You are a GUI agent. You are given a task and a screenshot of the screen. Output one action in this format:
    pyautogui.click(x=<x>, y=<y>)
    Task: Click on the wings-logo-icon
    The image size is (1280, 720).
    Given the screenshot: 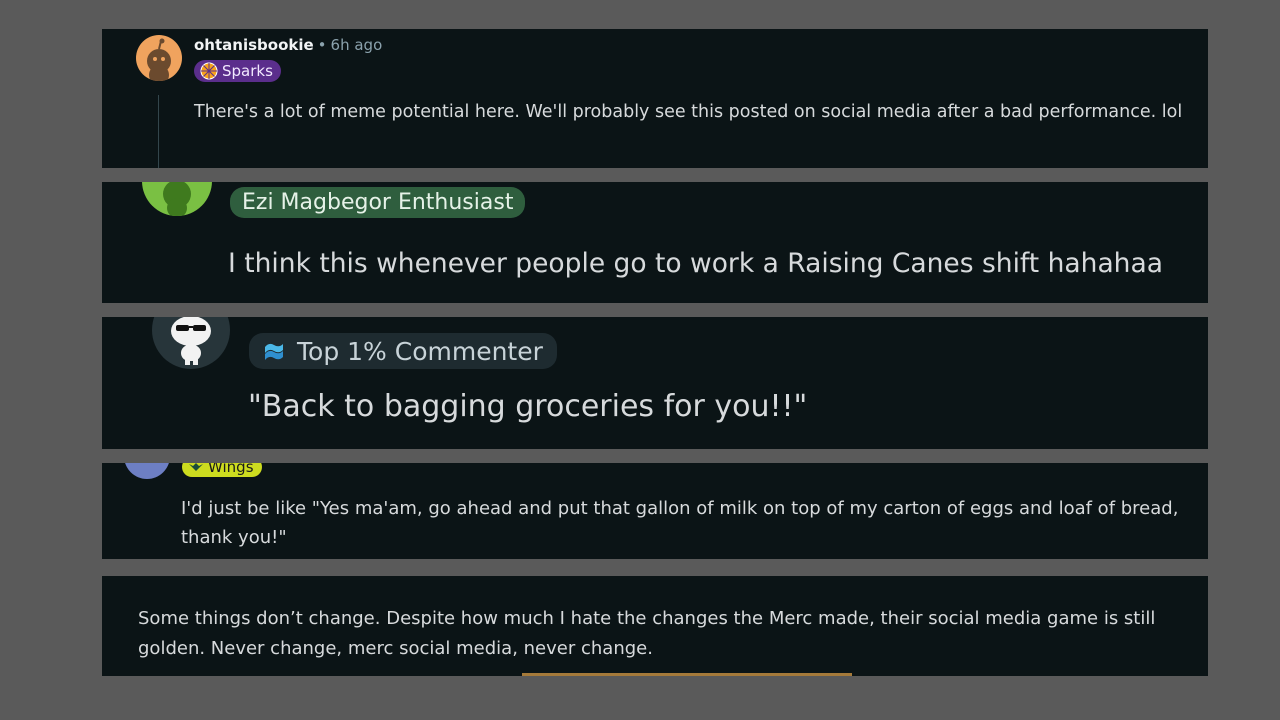 What is the action you would take?
    pyautogui.click(x=196, y=467)
    